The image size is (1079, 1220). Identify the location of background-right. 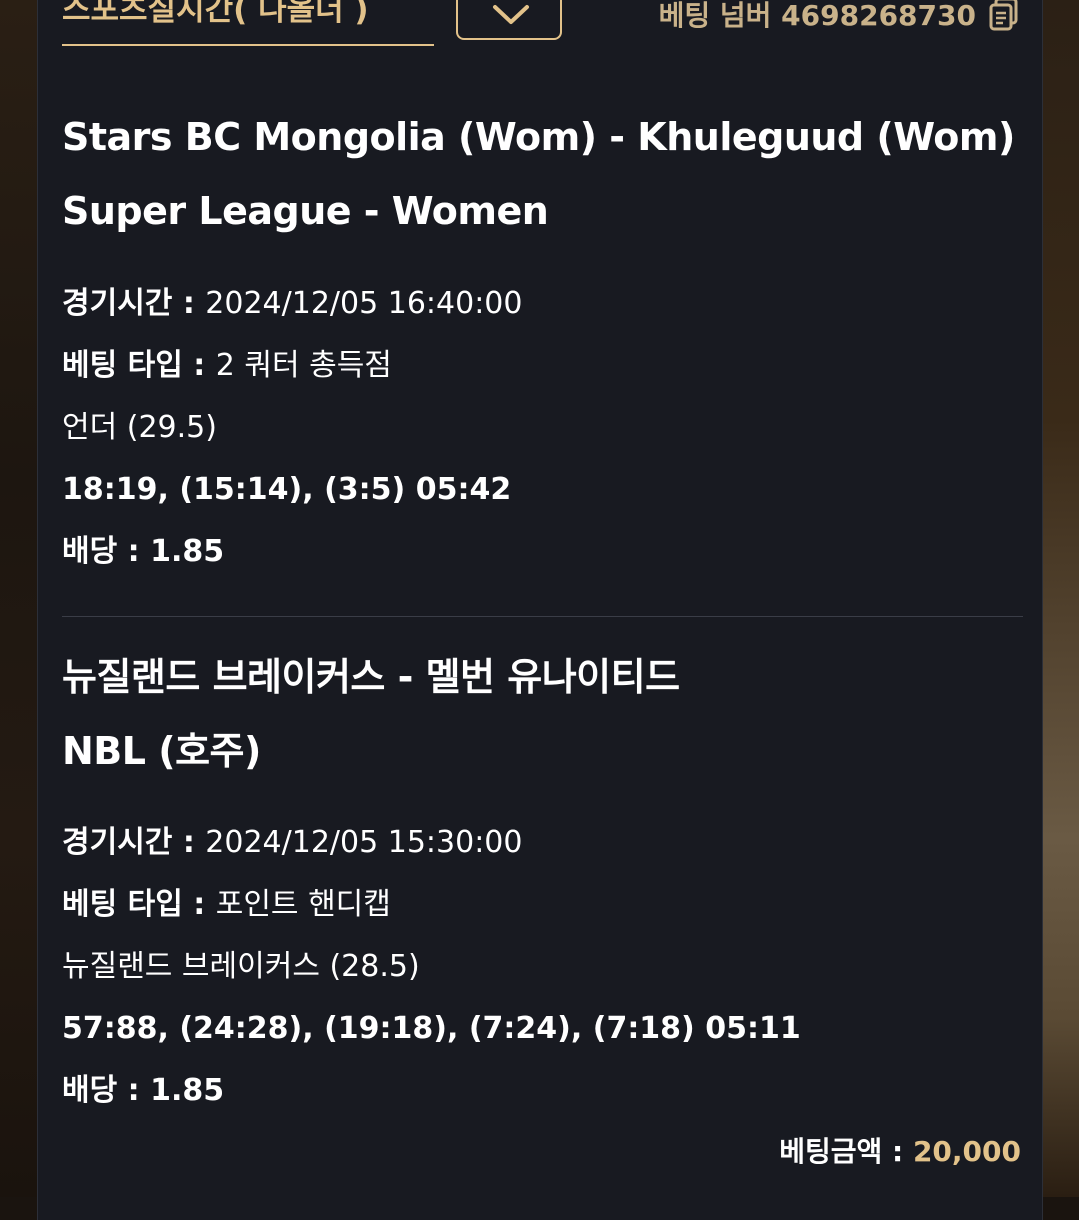
(1061, 598).